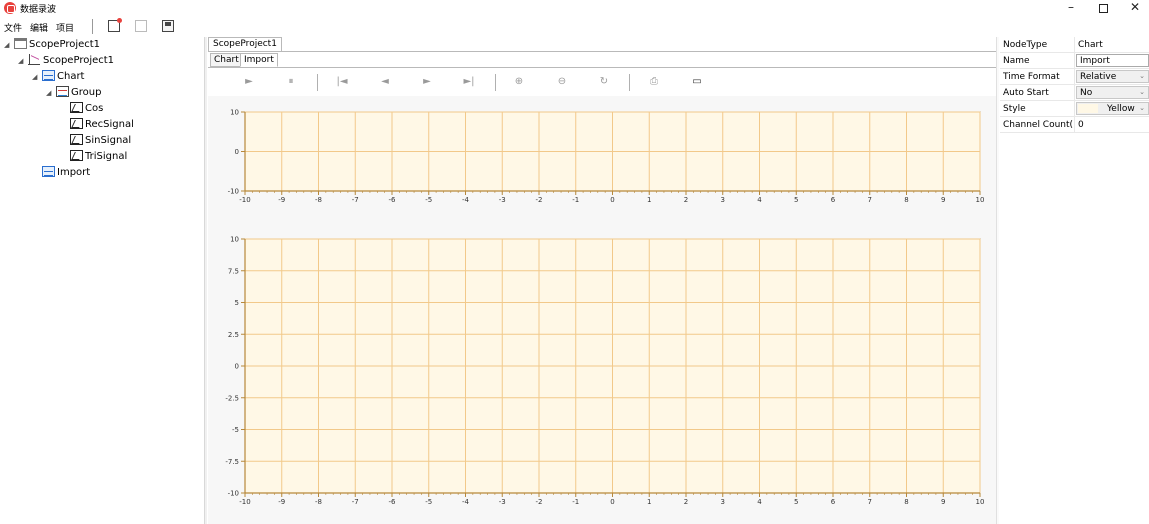  What do you see at coordinates (980, 200) in the screenshot?
I see `x-tick-label: 10` at bounding box center [980, 200].